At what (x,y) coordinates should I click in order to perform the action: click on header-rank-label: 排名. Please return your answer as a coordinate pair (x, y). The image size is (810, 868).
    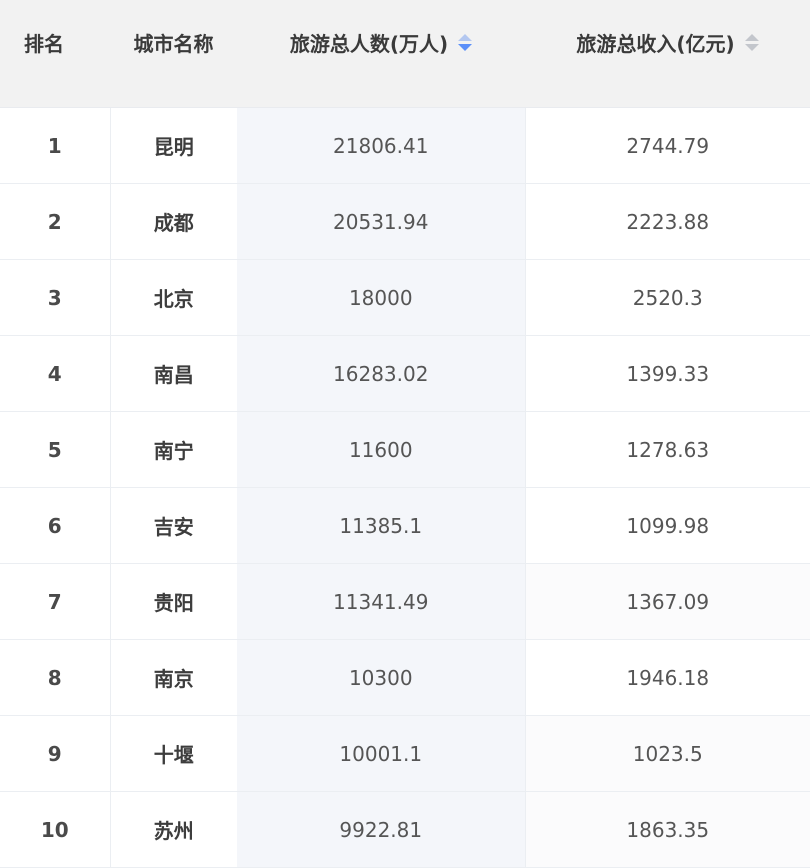
    Looking at the image, I should click on (44, 43).